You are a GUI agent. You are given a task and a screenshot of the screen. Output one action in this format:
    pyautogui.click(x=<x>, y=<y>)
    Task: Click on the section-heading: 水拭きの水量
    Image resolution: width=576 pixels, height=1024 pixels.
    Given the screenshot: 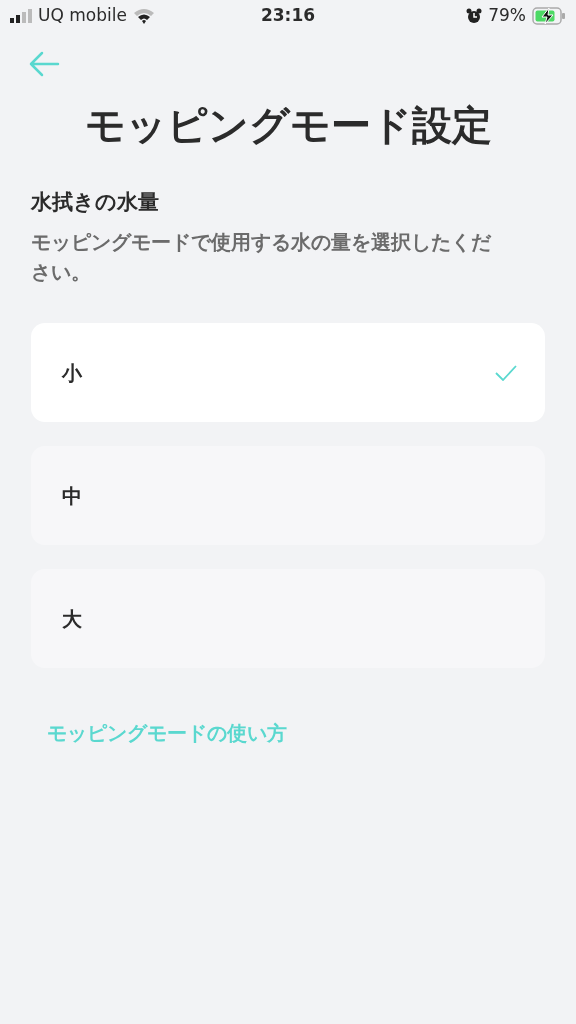 What is the action you would take?
    pyautogui.click(x=95, y=202)
    